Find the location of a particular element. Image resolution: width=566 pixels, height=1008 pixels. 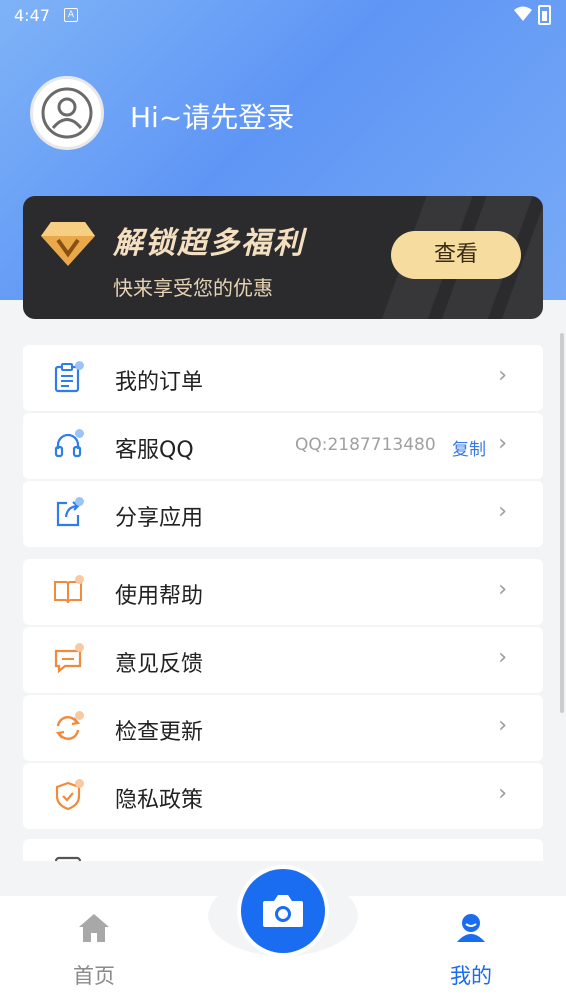

menu-item-label: 隐私政策 is located at coordinates (159, 800).